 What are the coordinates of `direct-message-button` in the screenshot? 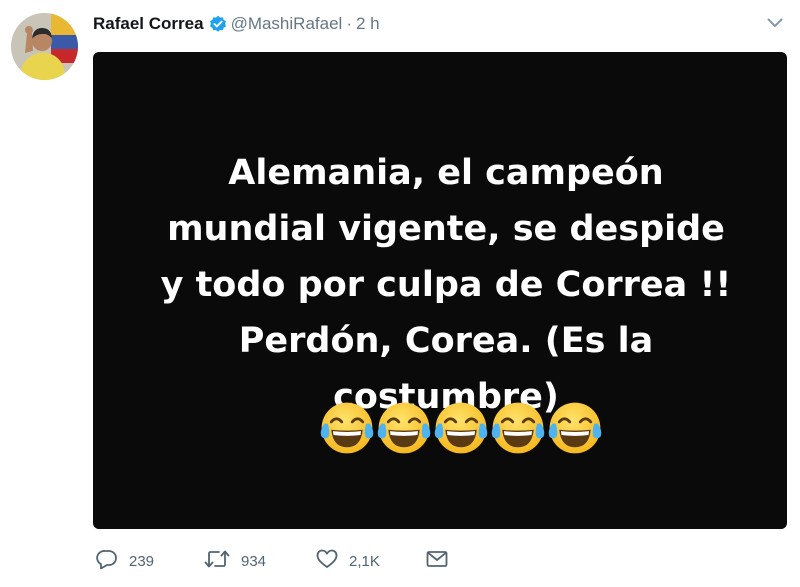 It's located at (437, 561).